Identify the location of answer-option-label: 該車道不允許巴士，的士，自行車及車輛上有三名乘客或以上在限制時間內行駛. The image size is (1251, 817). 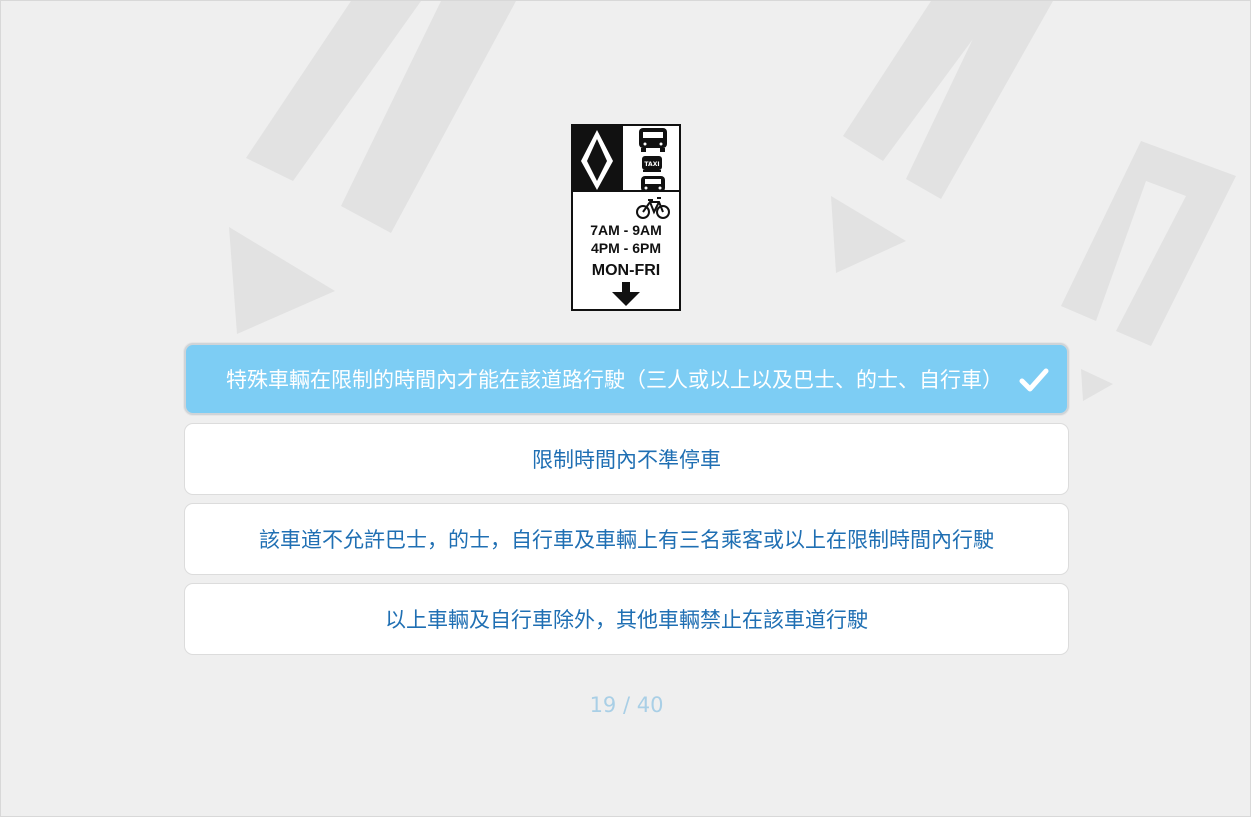
(626, 540).